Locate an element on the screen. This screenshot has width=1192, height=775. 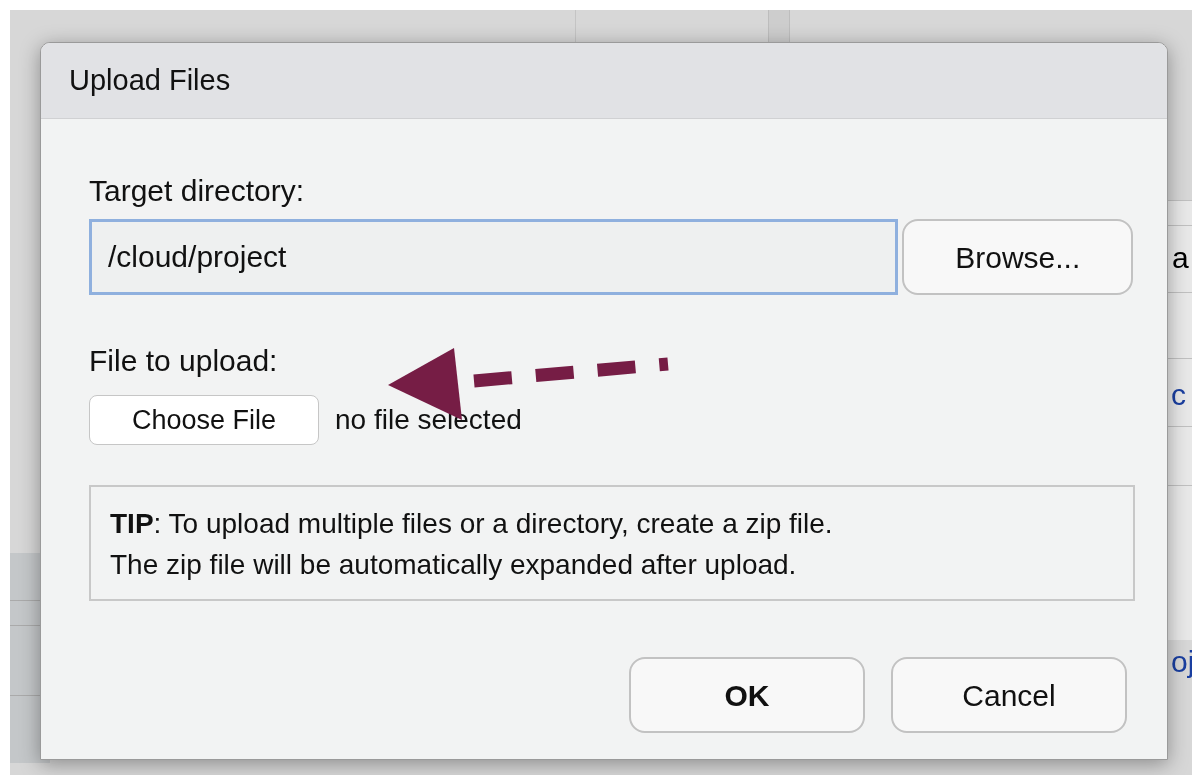
file-status-text: no file selected is located at coordinates (428, 420).